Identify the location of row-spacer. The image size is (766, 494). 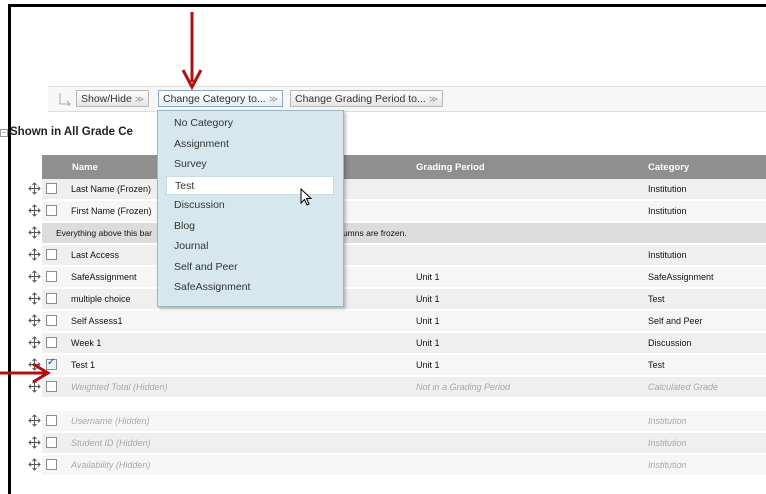
(404, 405).